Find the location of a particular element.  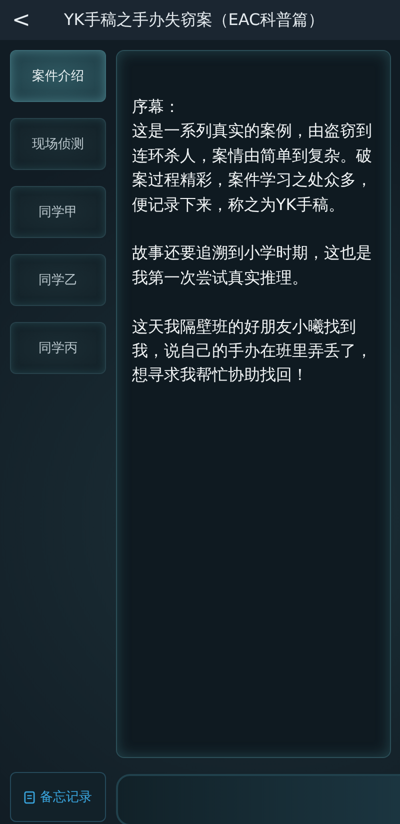

back-button: < is located at coordinates (18, 20).